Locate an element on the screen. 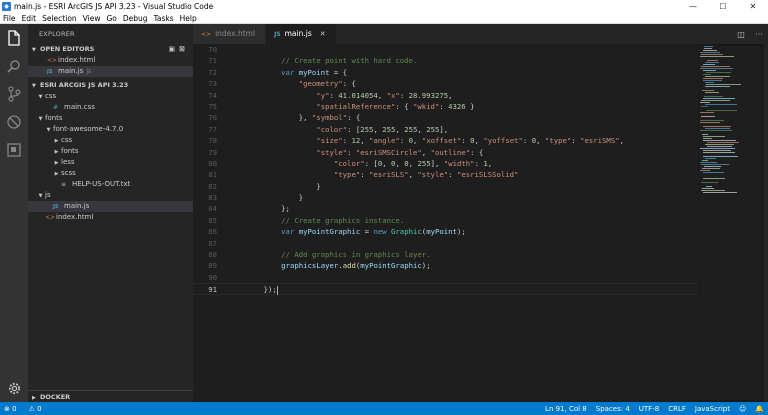 The height and width of the screenshot is (415, 768). open-editors-actions: ▣⊠ is located at coordinates (179, 49).